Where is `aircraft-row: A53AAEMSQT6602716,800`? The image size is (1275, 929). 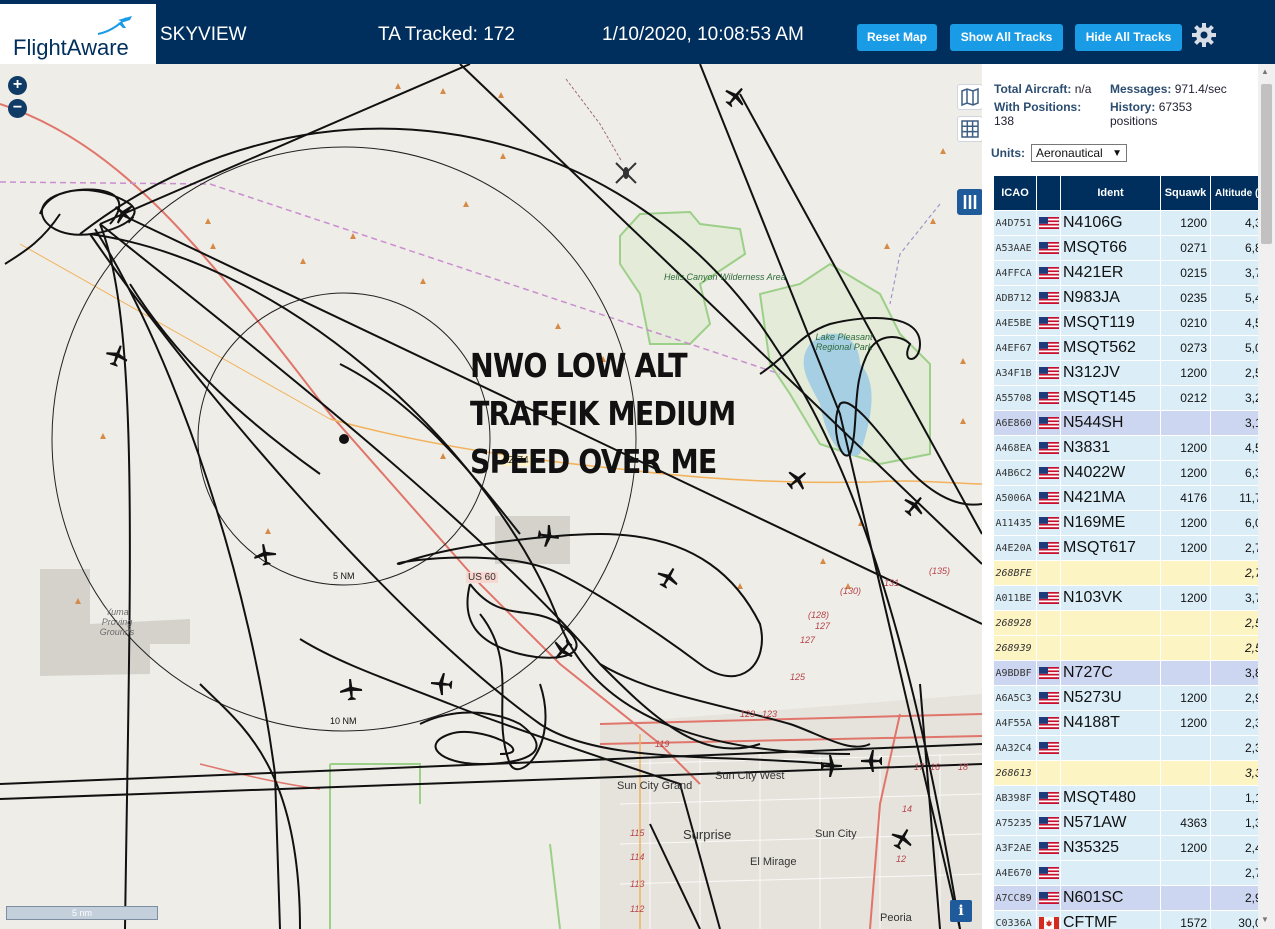 aircraft-row: A53AAEMSQT6602716,800 is located at coordinates (1134, 248).